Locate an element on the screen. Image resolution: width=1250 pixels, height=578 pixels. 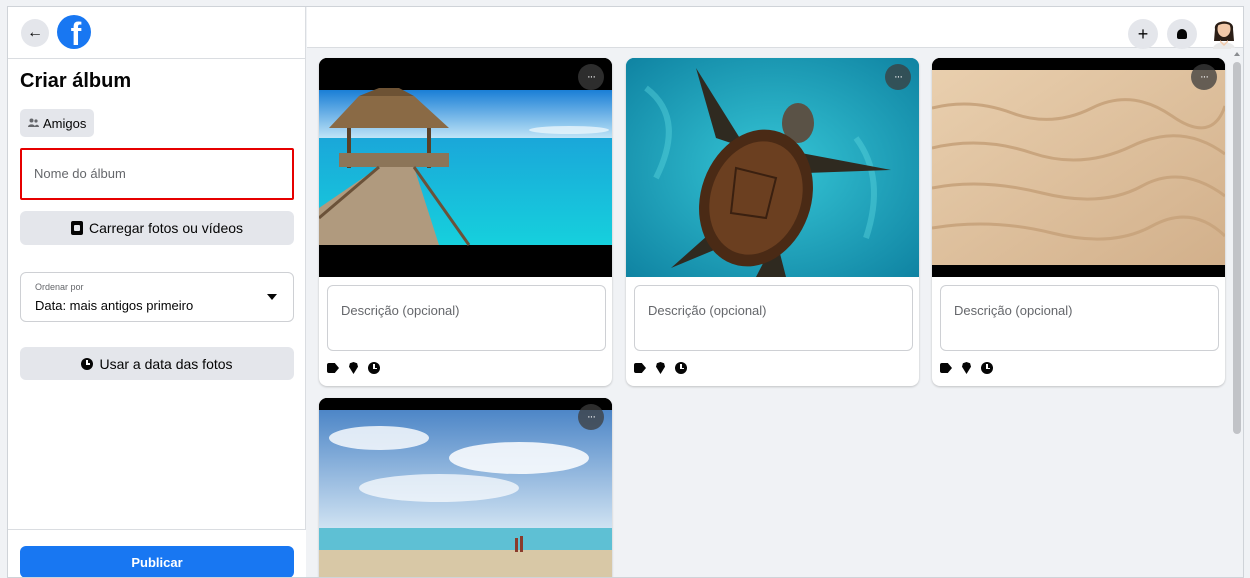
scrollbar-thumb is located at coordinates (1237, 248).